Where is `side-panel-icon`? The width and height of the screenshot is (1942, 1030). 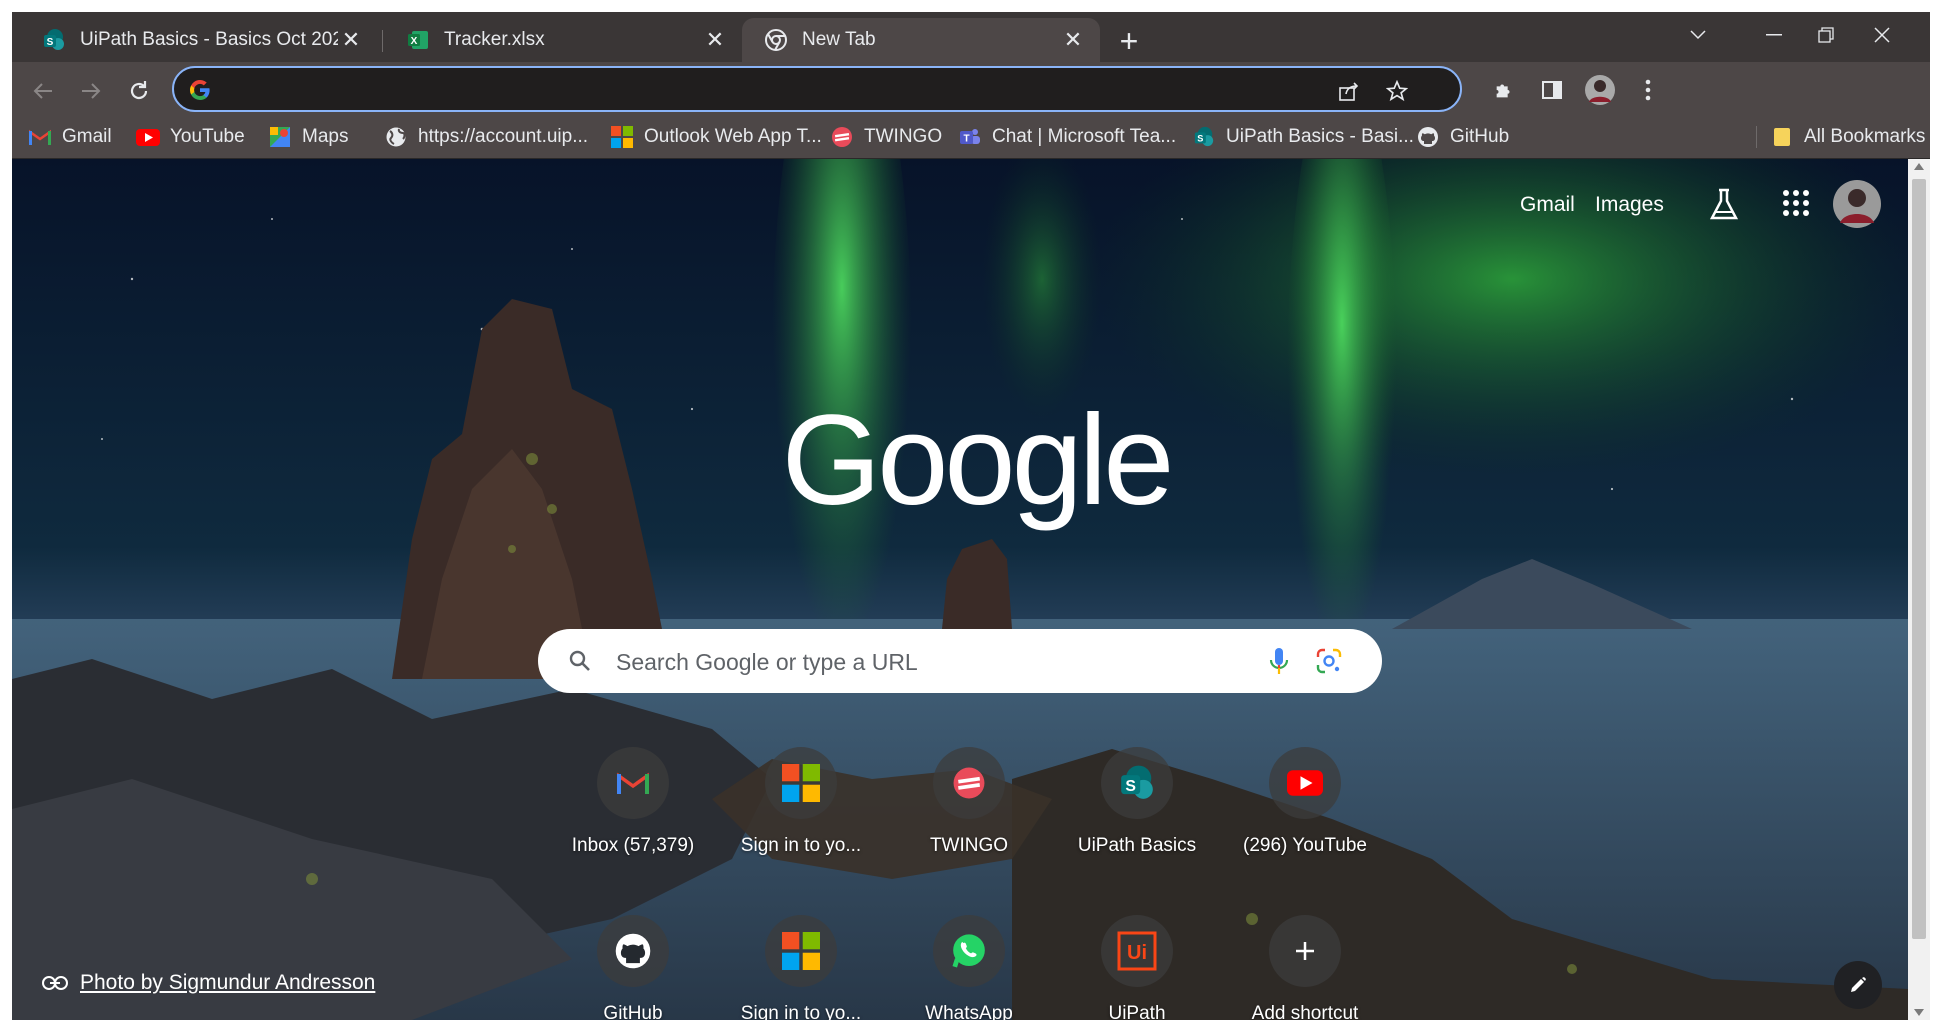 side-panel-icon is located at coordinates (1552, 90).